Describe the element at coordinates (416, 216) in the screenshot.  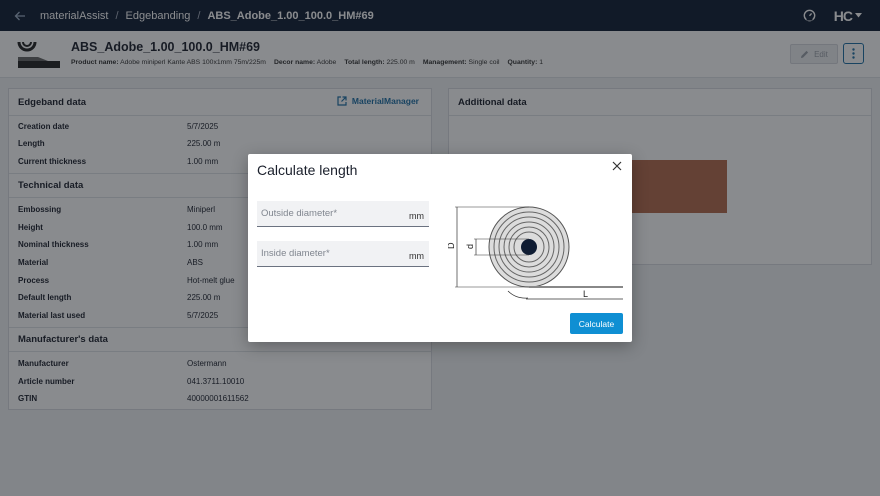
I see `outside-diameter-unit: mm` at that location.